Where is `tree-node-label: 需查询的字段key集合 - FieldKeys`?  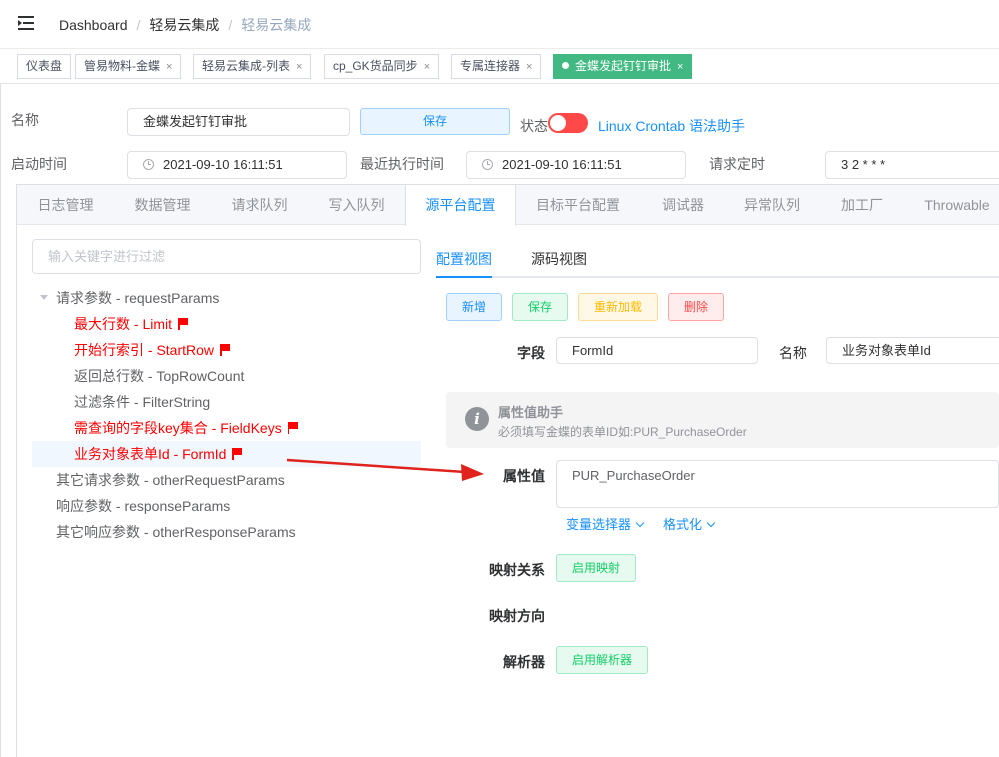 tree-node-label: 需查询的字段key集合 - FieldKeys is located at coordinates (178, 428).